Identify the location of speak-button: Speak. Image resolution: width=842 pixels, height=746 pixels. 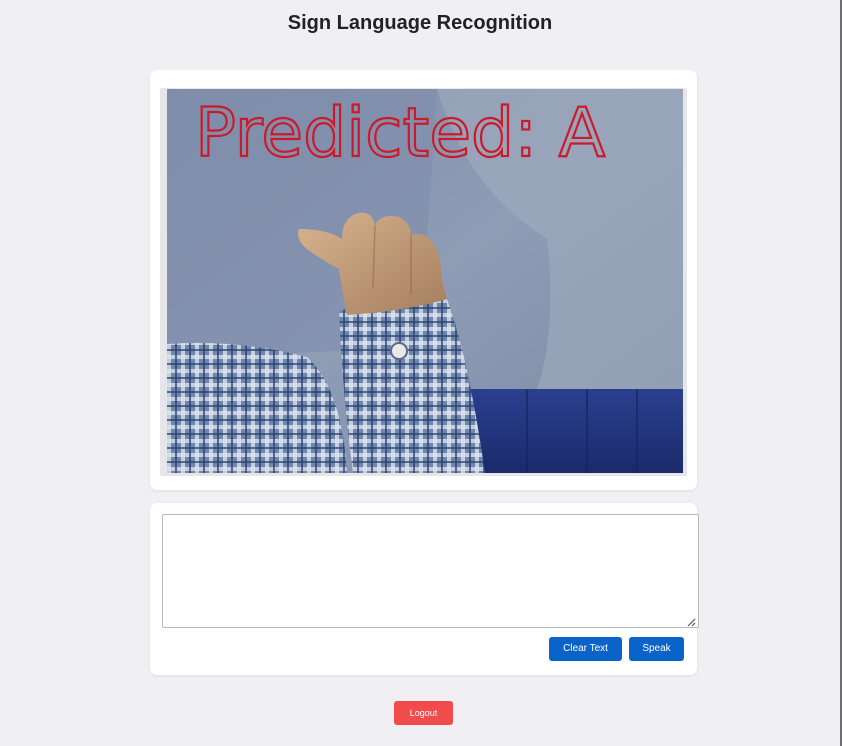
(656, 649).